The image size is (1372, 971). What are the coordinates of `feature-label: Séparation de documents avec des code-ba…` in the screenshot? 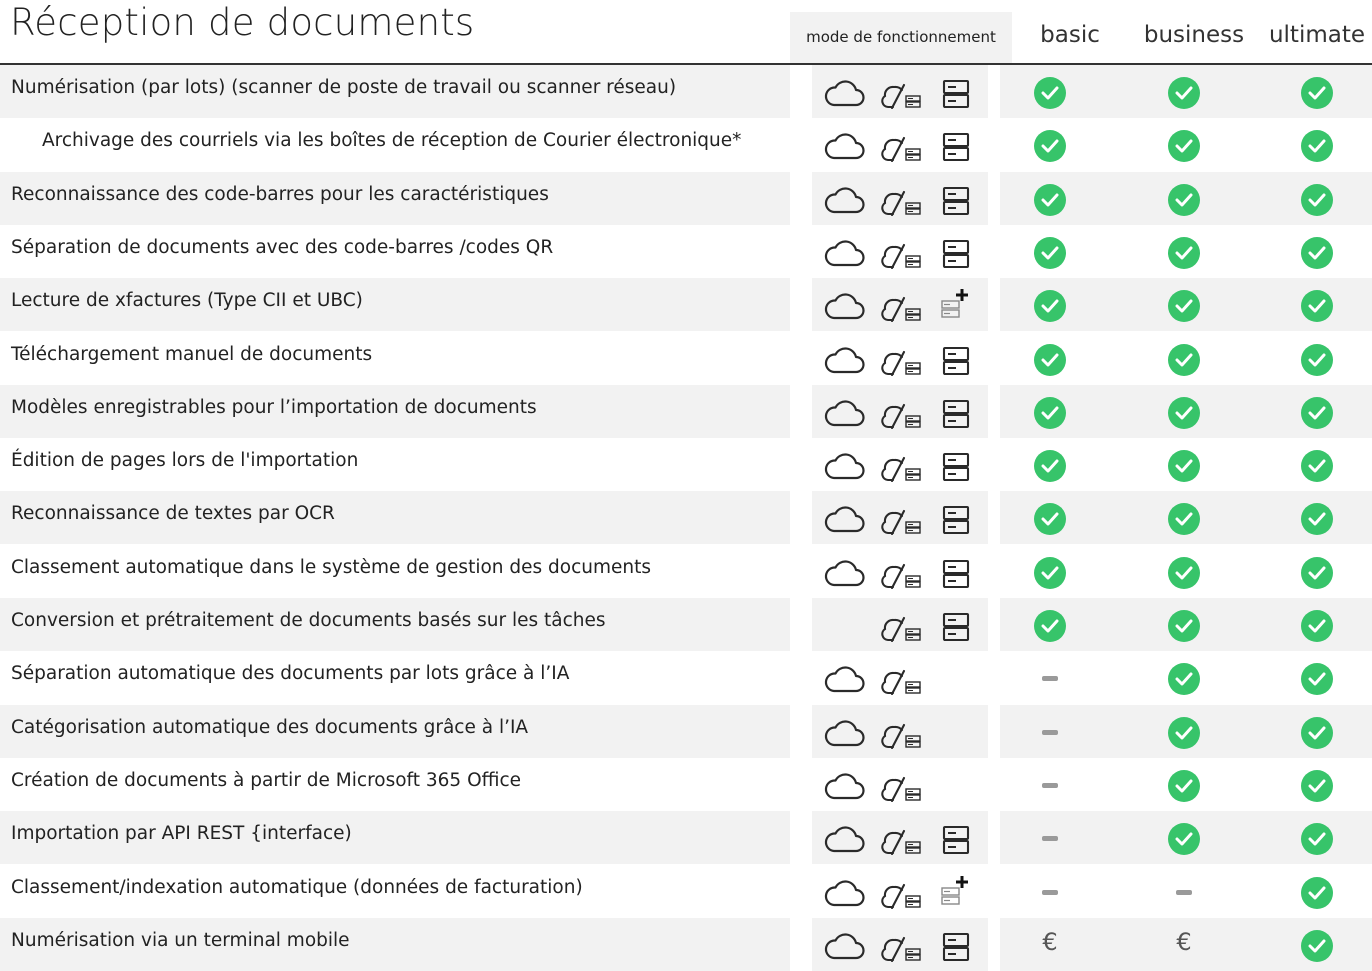 It's located at (282, 247).